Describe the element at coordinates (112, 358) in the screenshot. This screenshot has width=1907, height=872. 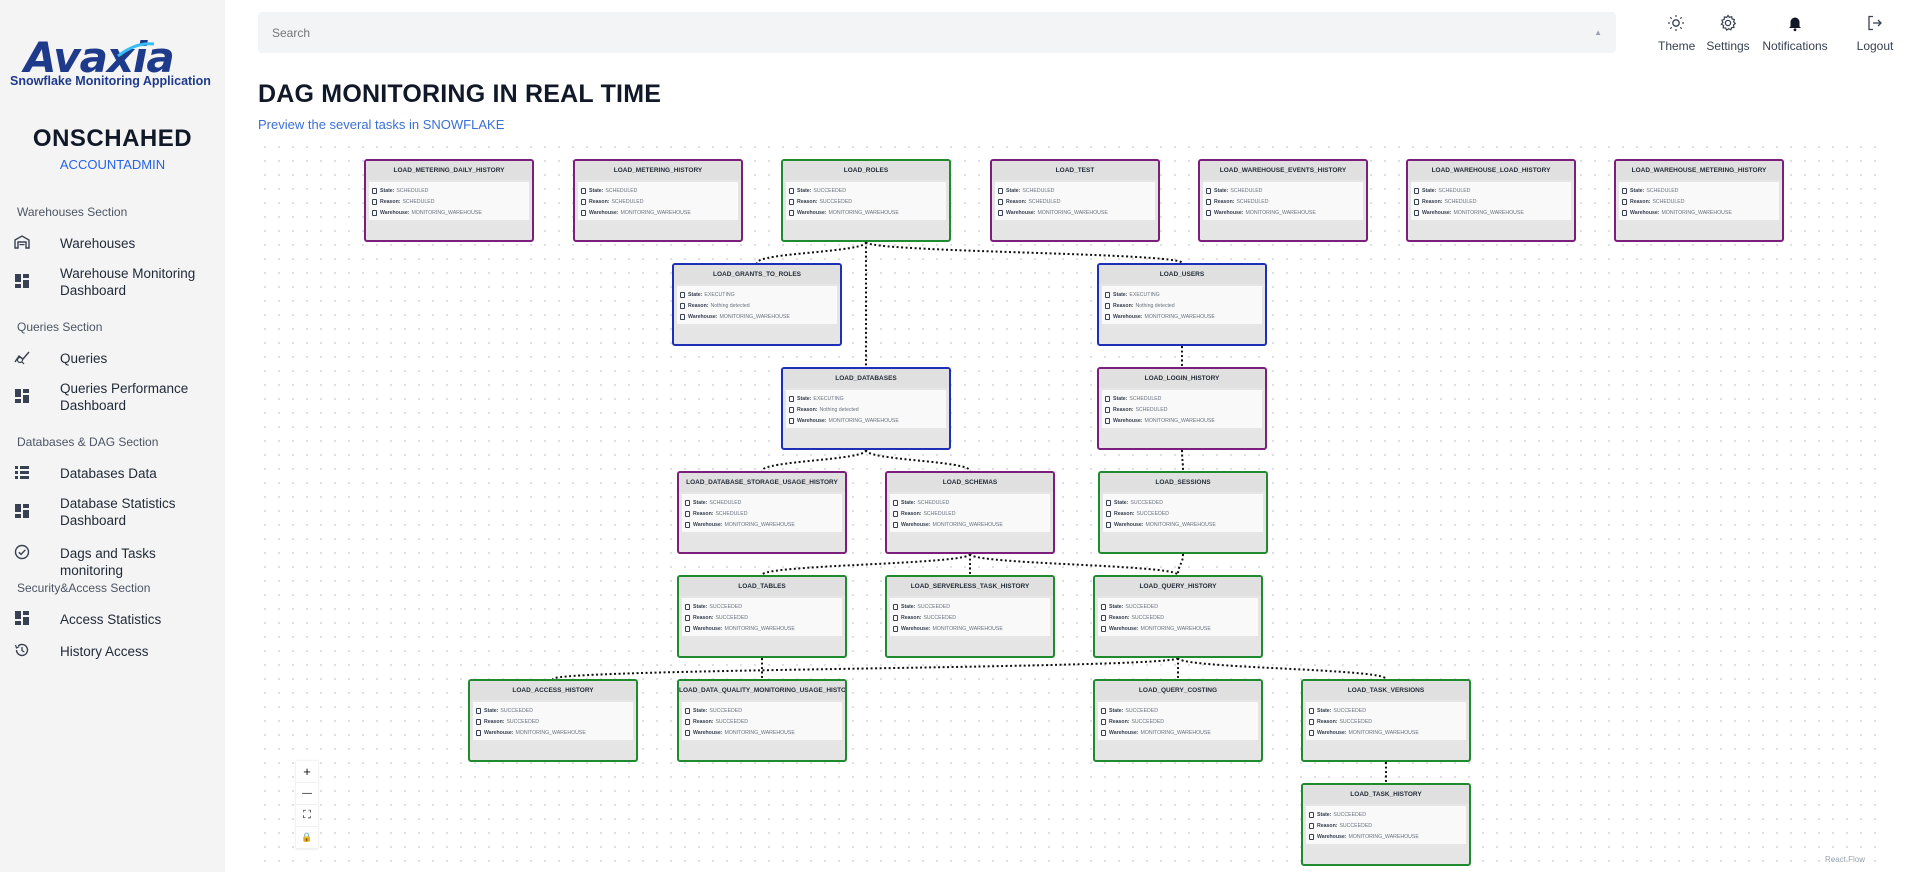
I see `sidebar-item-queries: Queries` at that location.